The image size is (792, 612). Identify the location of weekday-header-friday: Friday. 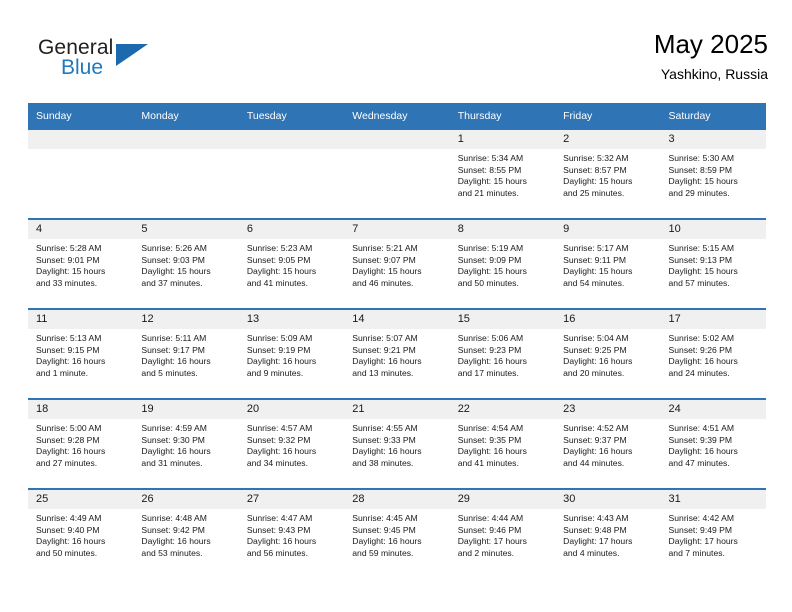
(608, 116).